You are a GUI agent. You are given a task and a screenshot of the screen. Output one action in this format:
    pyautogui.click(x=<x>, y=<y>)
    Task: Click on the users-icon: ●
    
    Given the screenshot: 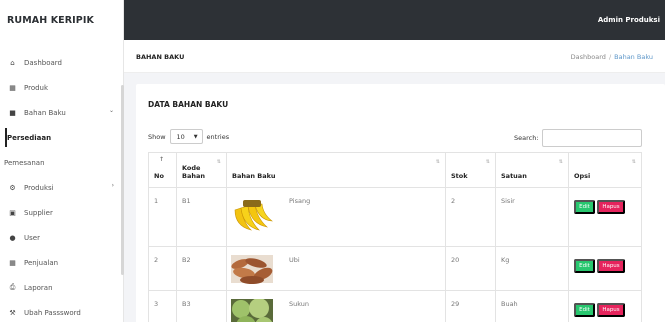 What is the action you would take?
    pyautogui.click(x=12, y=237)
    